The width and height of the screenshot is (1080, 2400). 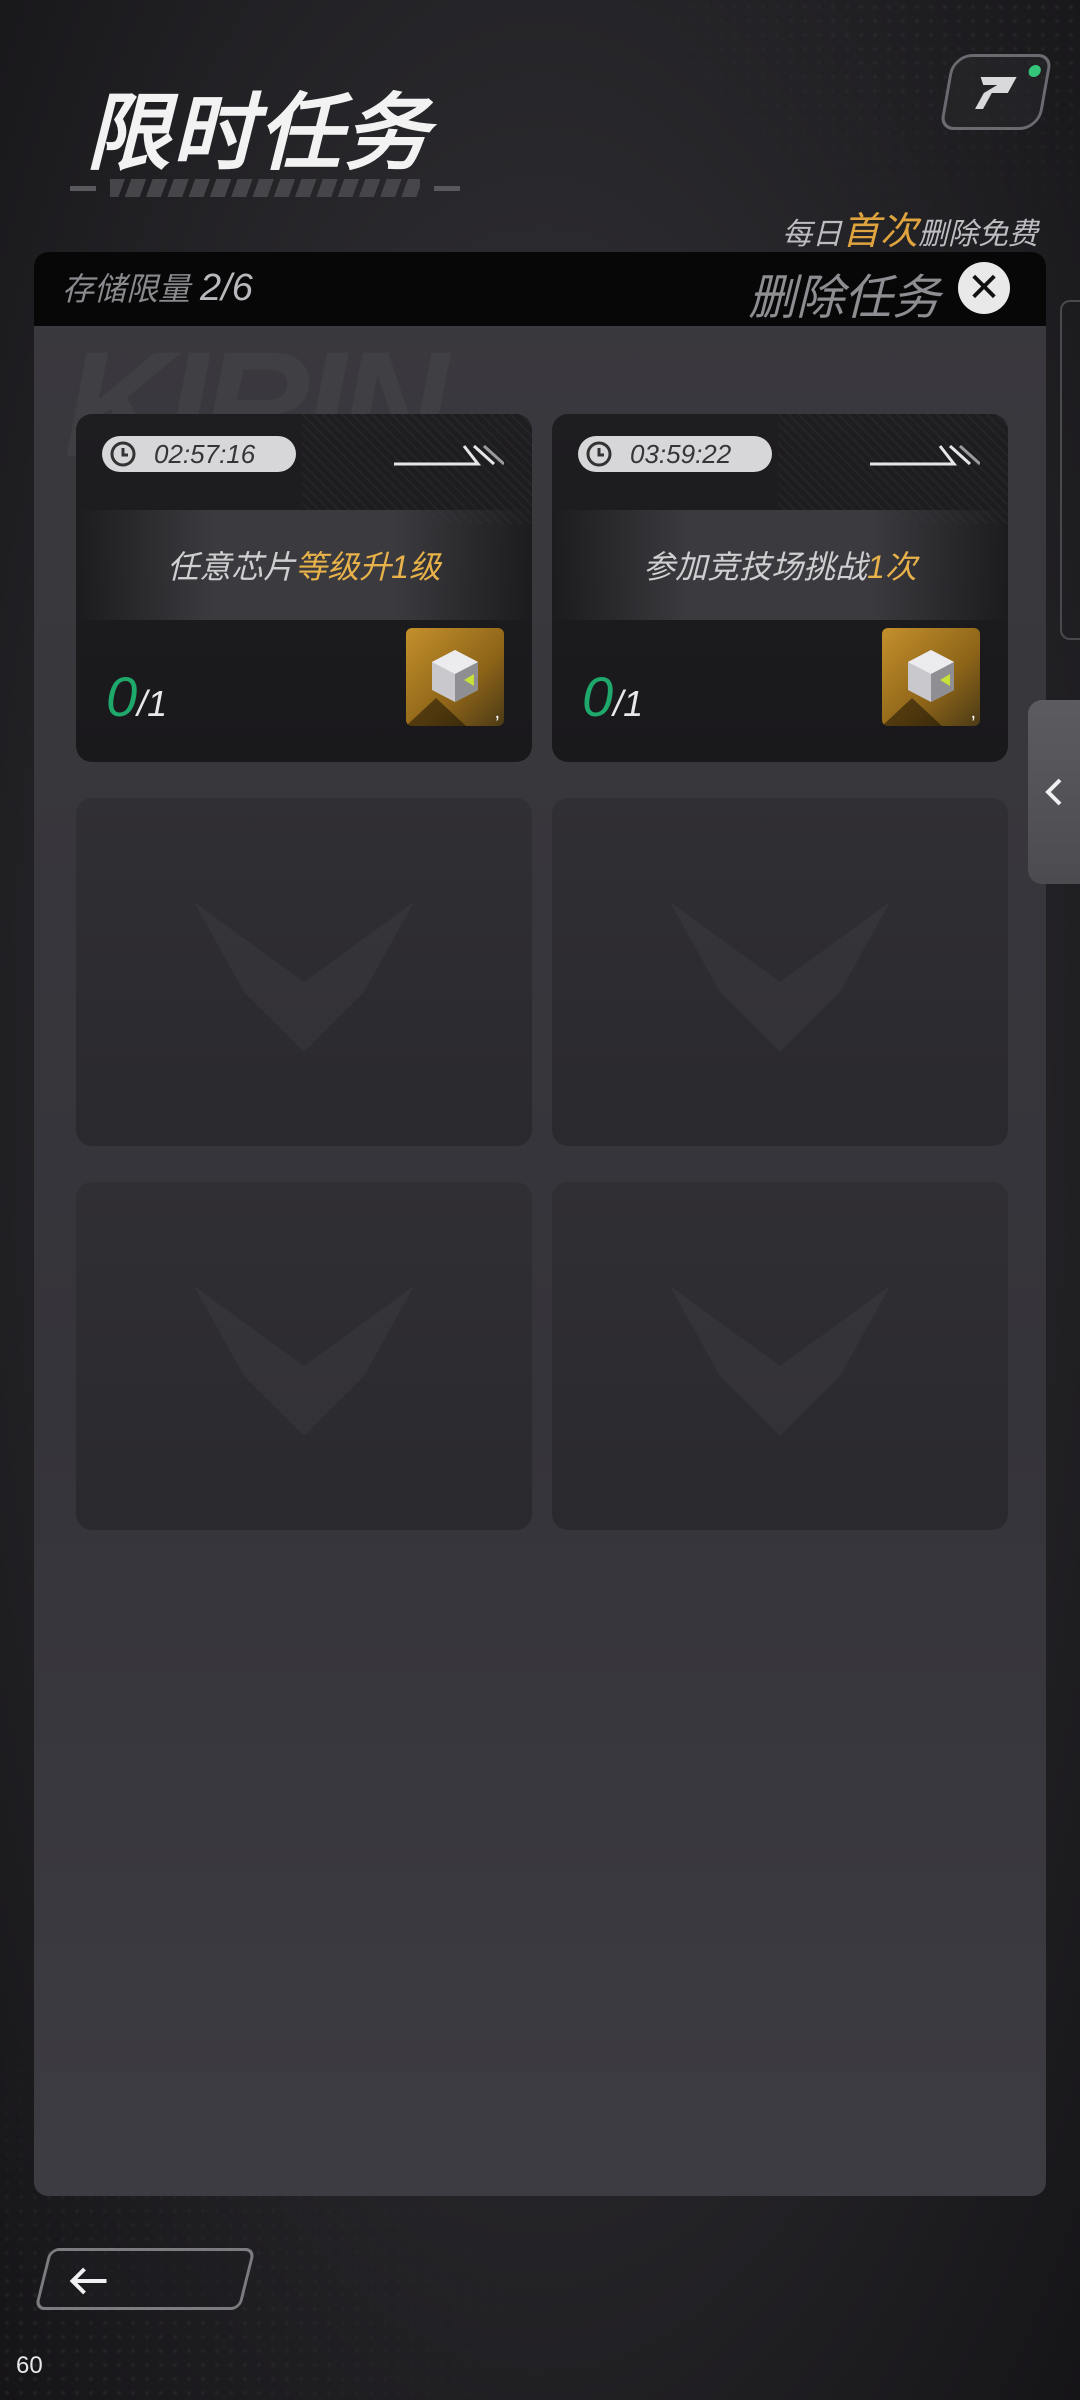 What do you see at coordinates (984, 288) in the screenshot?
I see `delete-close-icon: ✕` at bounding box center [984, 288].